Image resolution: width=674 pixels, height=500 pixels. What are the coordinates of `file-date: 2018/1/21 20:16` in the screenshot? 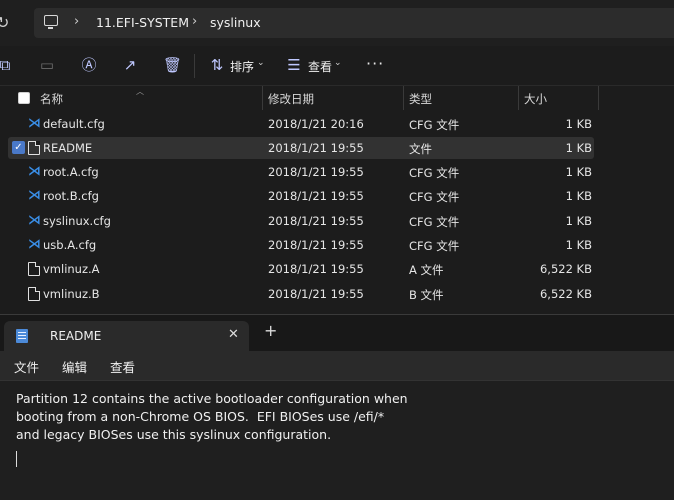 It's located at (316, 124).